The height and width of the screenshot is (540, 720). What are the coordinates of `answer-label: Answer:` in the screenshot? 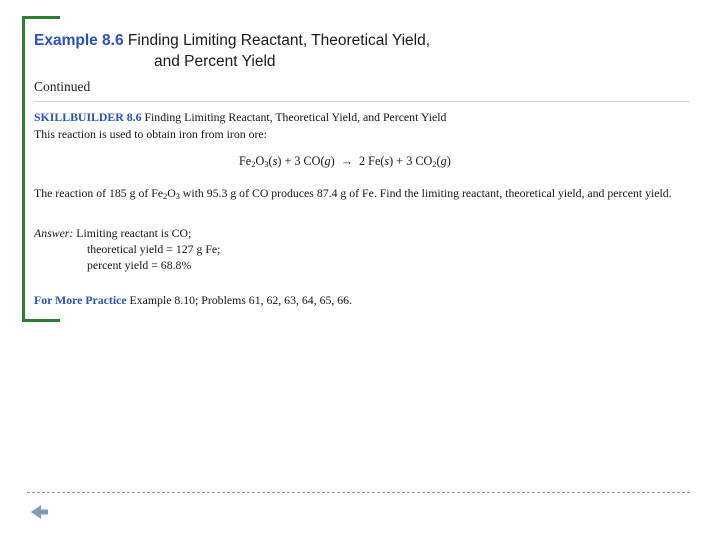 It's located at (54, 232).